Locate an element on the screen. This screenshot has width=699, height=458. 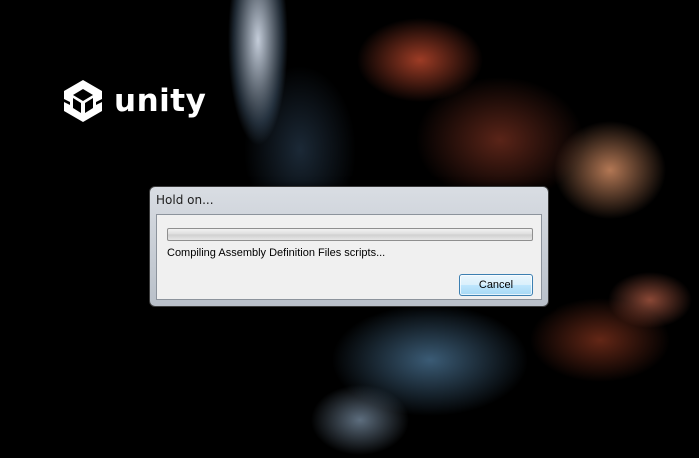
cancel-button: Cancel is located at coordinates (496, 285).